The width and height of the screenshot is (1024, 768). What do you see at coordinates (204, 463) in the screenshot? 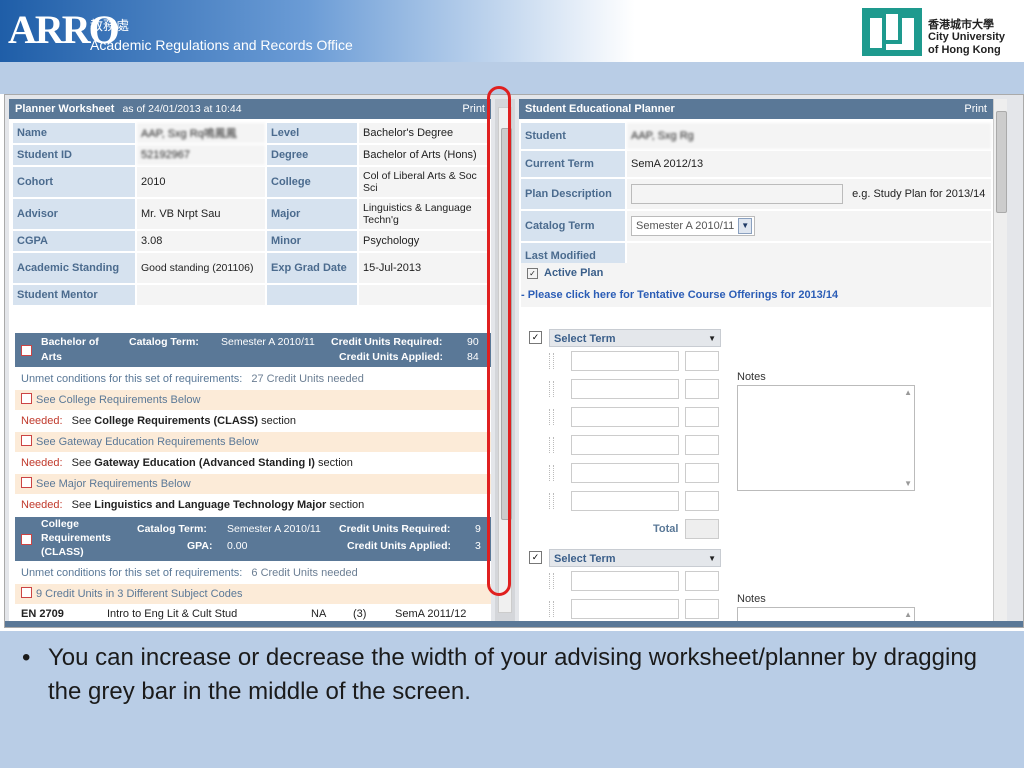
I see `section-link: Gateway Education (Advanced Standing I)` at bounding box center [204, 463].